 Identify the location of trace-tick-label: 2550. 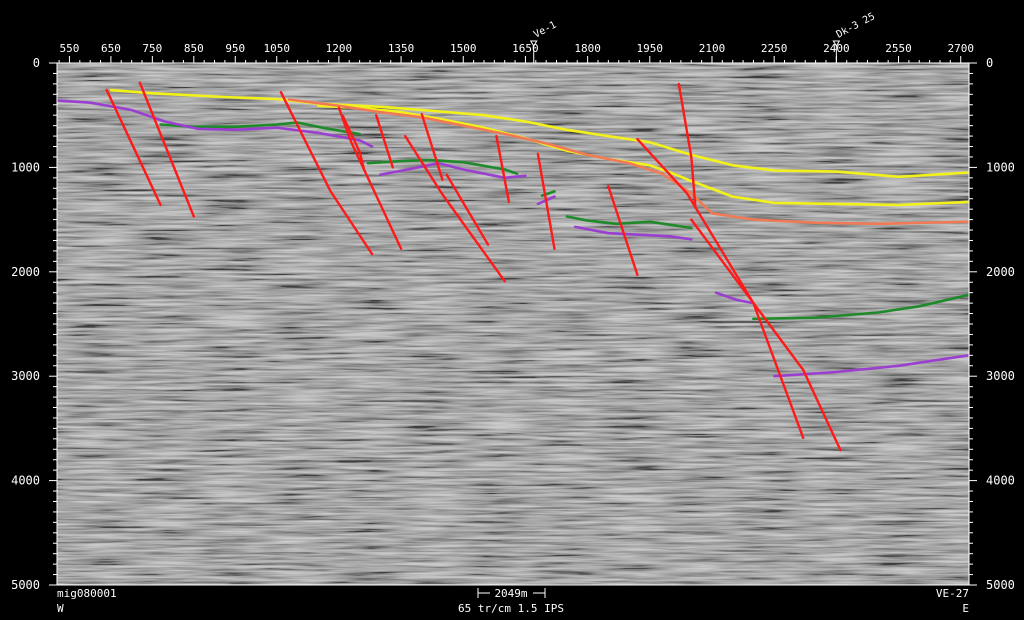
(898, 48).